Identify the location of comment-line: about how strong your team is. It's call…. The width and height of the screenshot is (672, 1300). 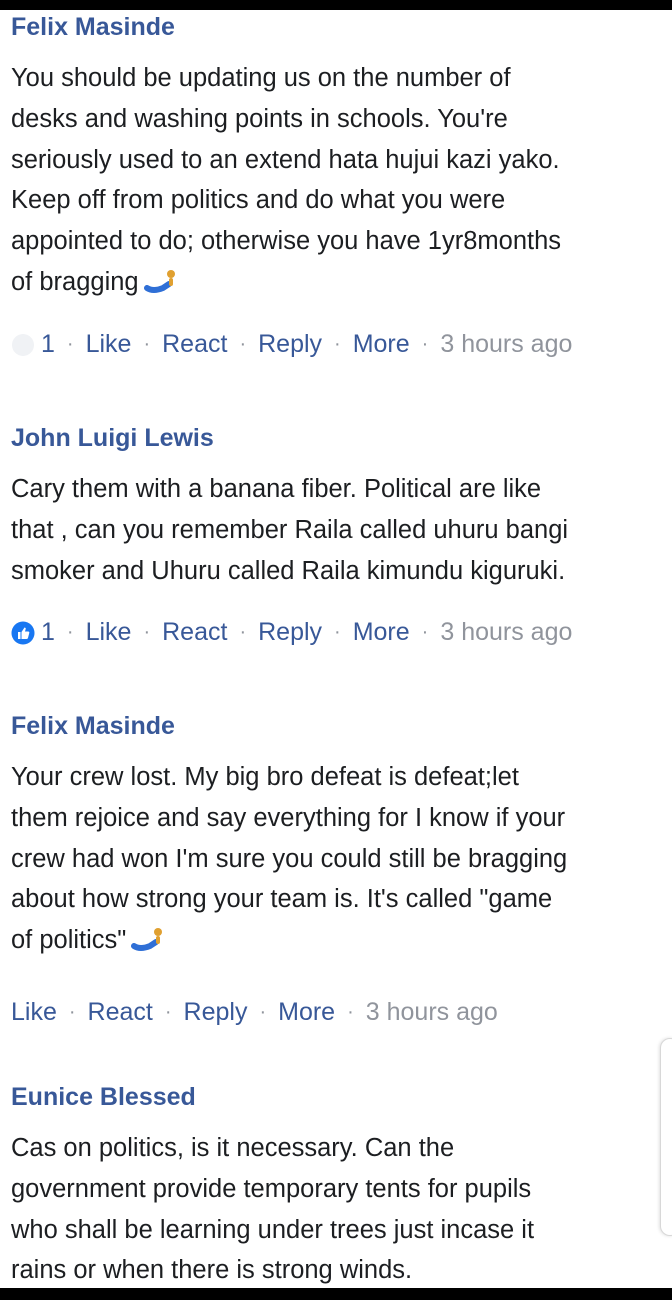
(282, 899).